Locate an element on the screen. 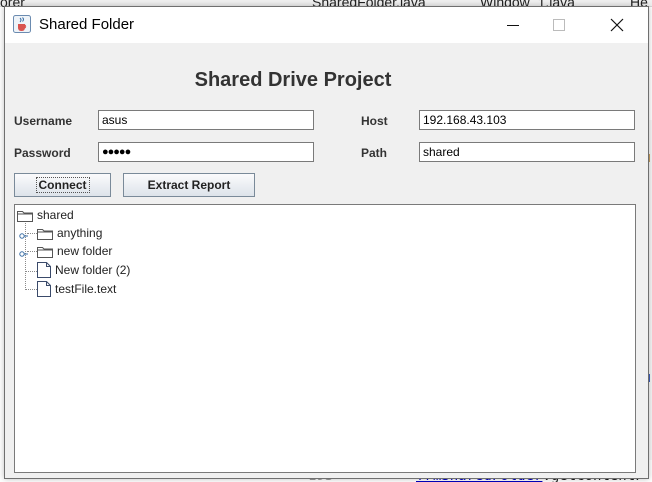 This screenshot has height=482, width=652. username-input is located at coordinates (206, 120).